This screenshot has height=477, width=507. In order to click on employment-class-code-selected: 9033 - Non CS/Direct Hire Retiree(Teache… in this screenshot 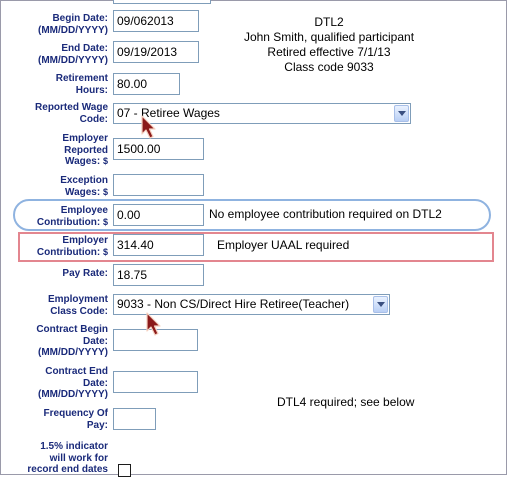, I will do `click(233, 304)`.